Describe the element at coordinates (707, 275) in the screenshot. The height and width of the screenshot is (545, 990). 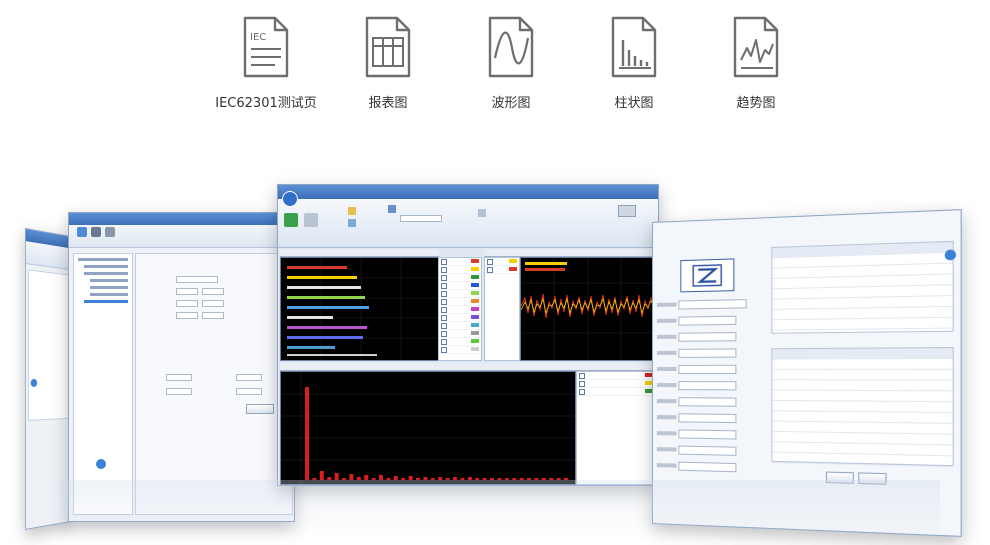
I see `zlg-logo` at that location.